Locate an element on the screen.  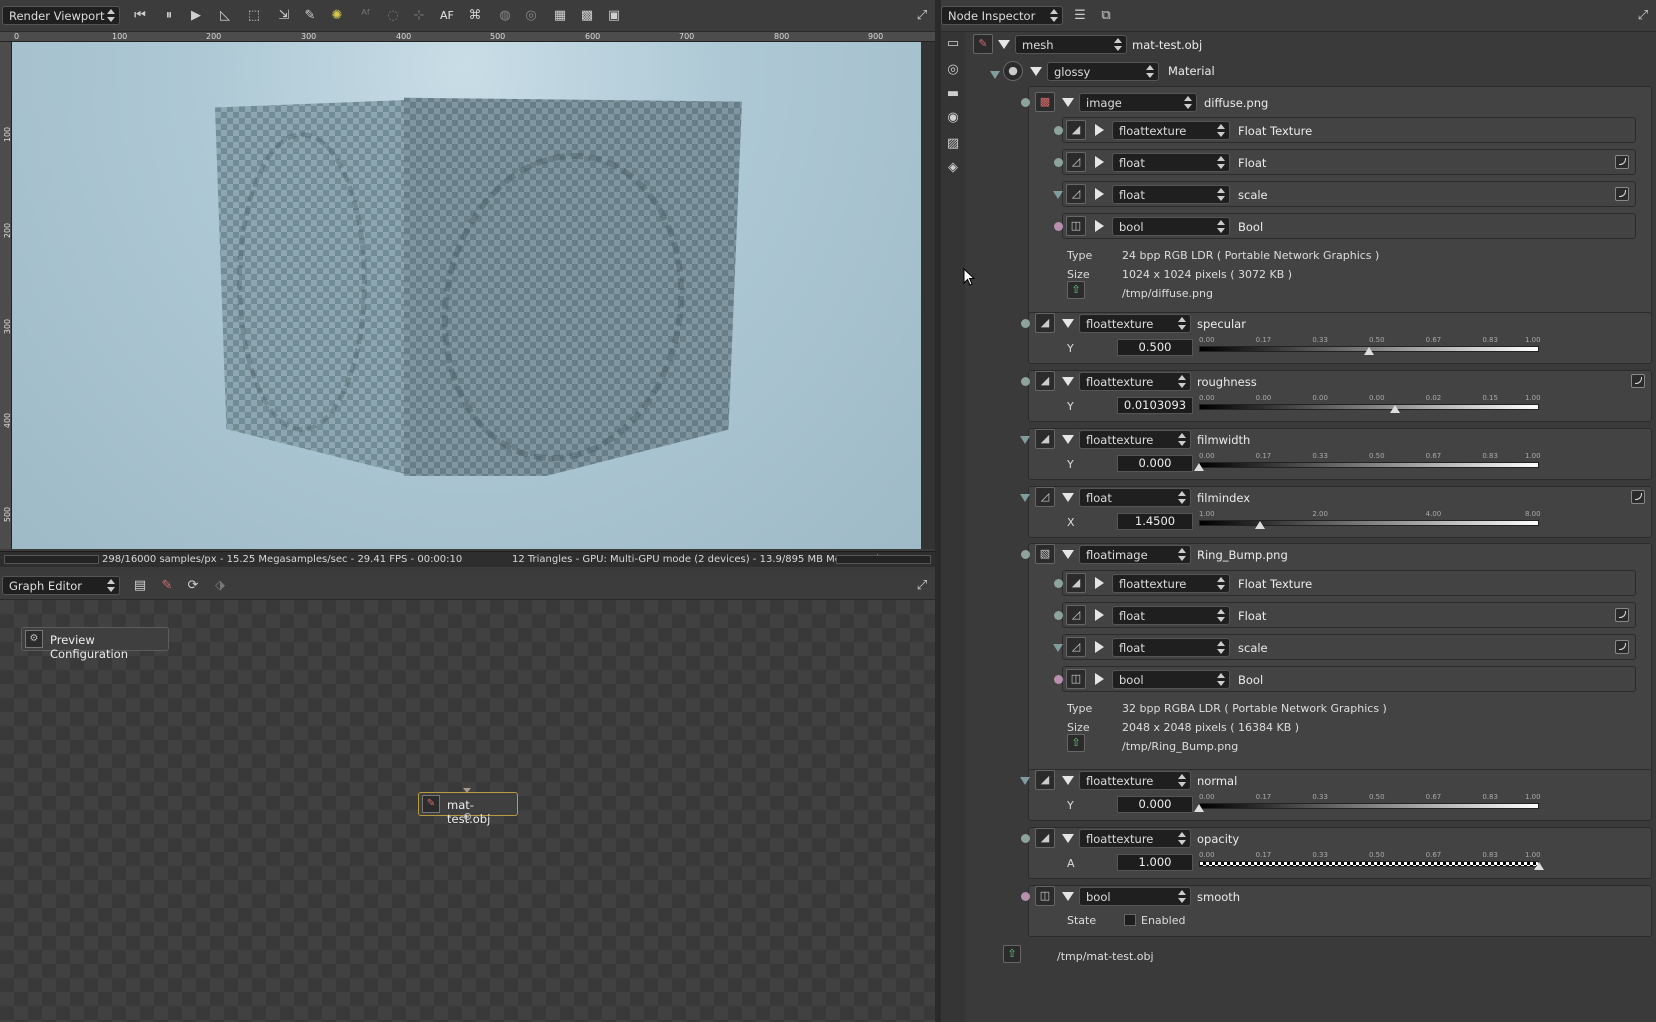
environment-icon: ◉ is located at coordinates (953, 118).